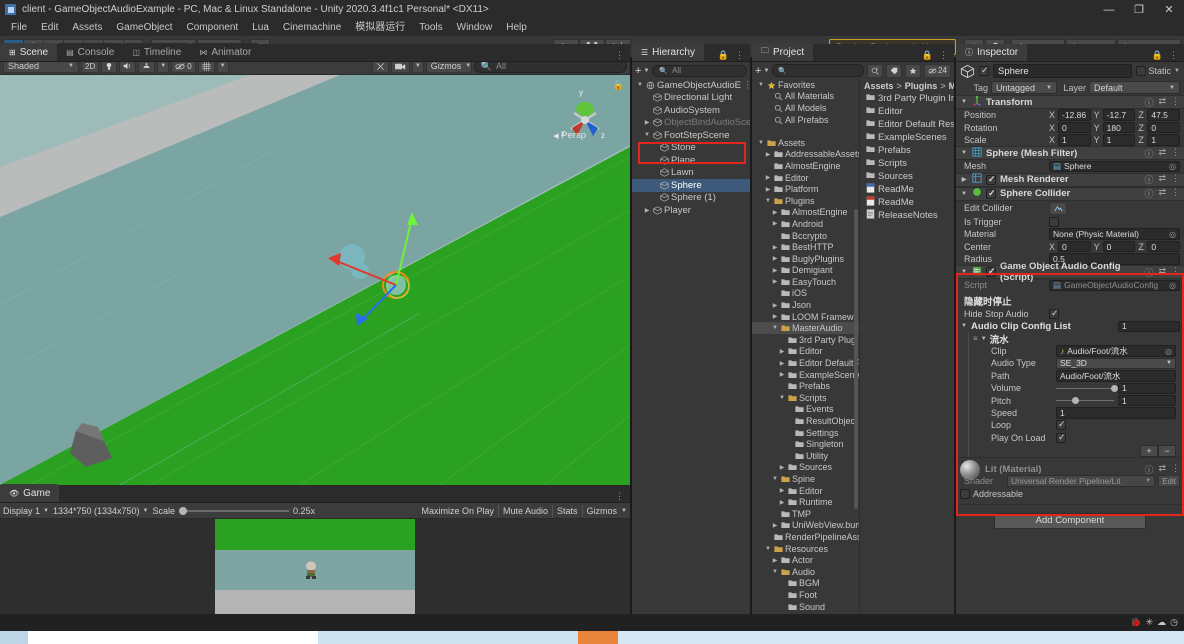 This screenshot has height=644, width=1184. Describe the element at coordinates (430, 27) in the screenshot. I see `menu-tools: Tools` at that location.